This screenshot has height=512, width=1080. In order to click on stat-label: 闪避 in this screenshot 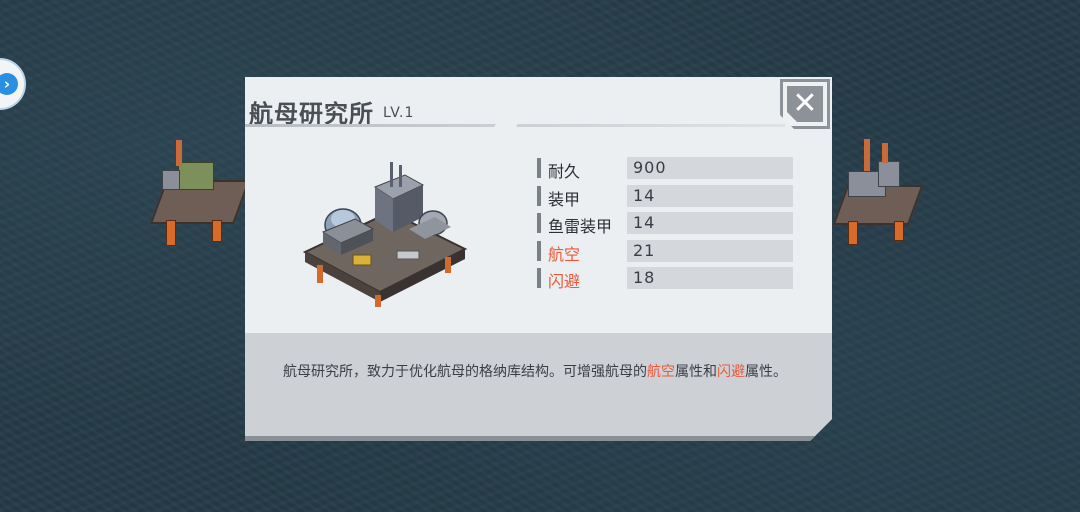, I will do `click(564, 281)`.